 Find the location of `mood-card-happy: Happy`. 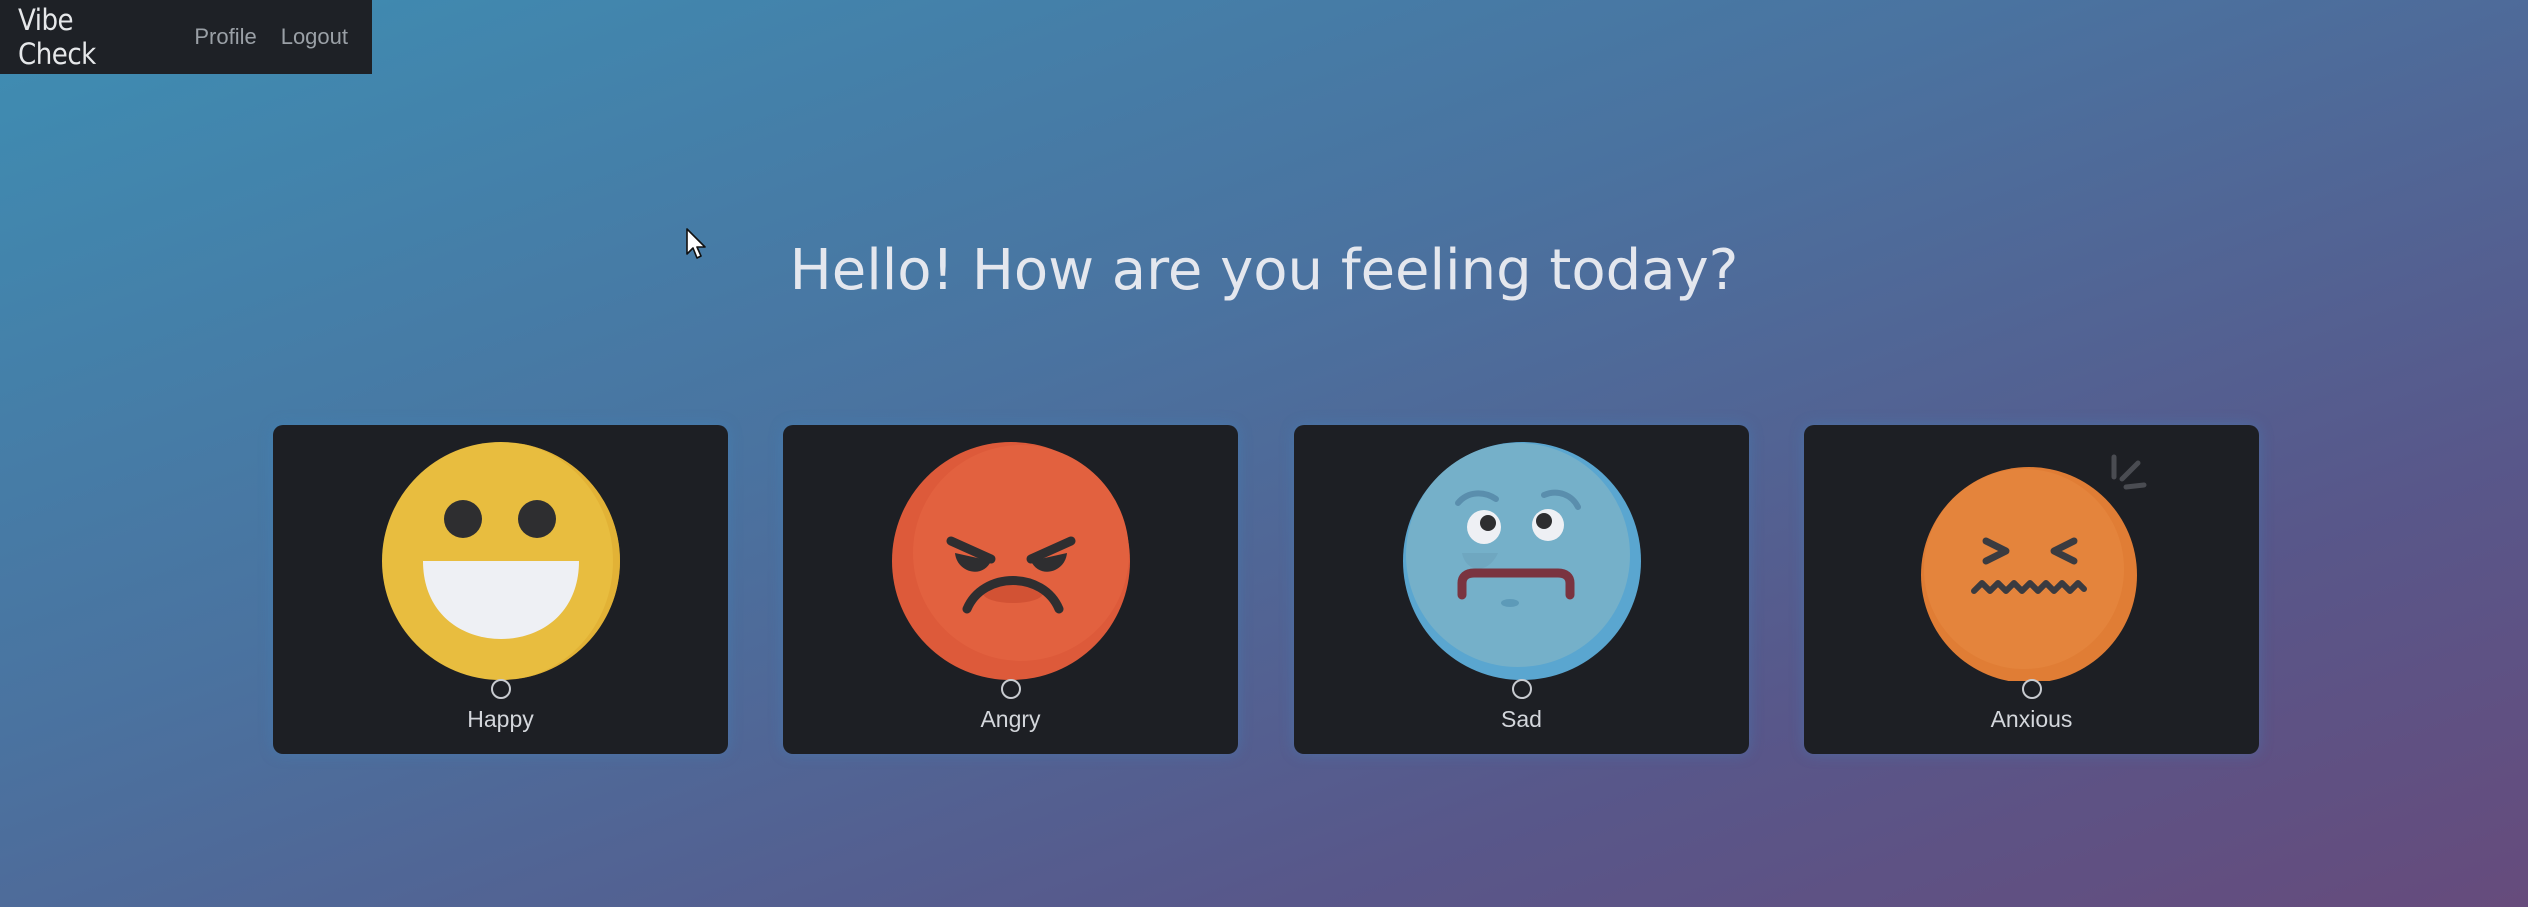

mood-card-happy: Happy is located at coordinates (500, 589).